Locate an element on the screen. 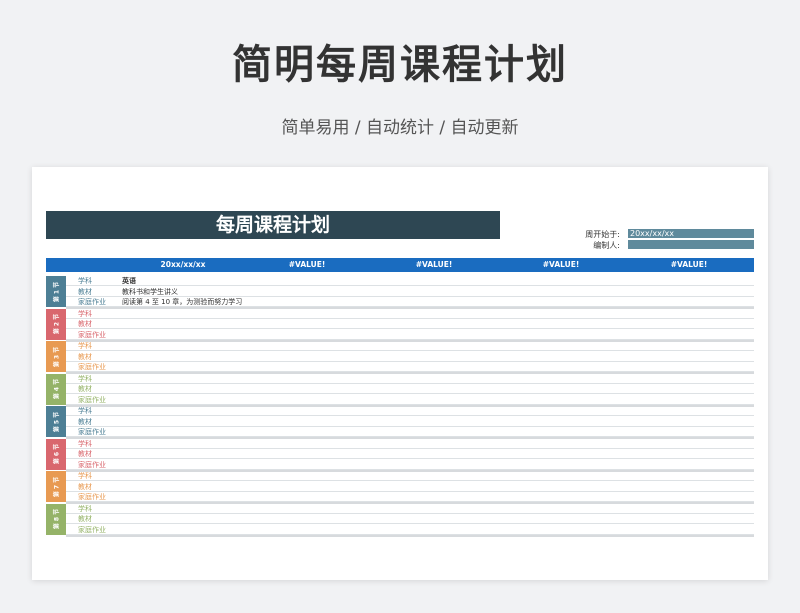  header-date-1: 20xx/xx/xx is located at coordinates (183, 264).